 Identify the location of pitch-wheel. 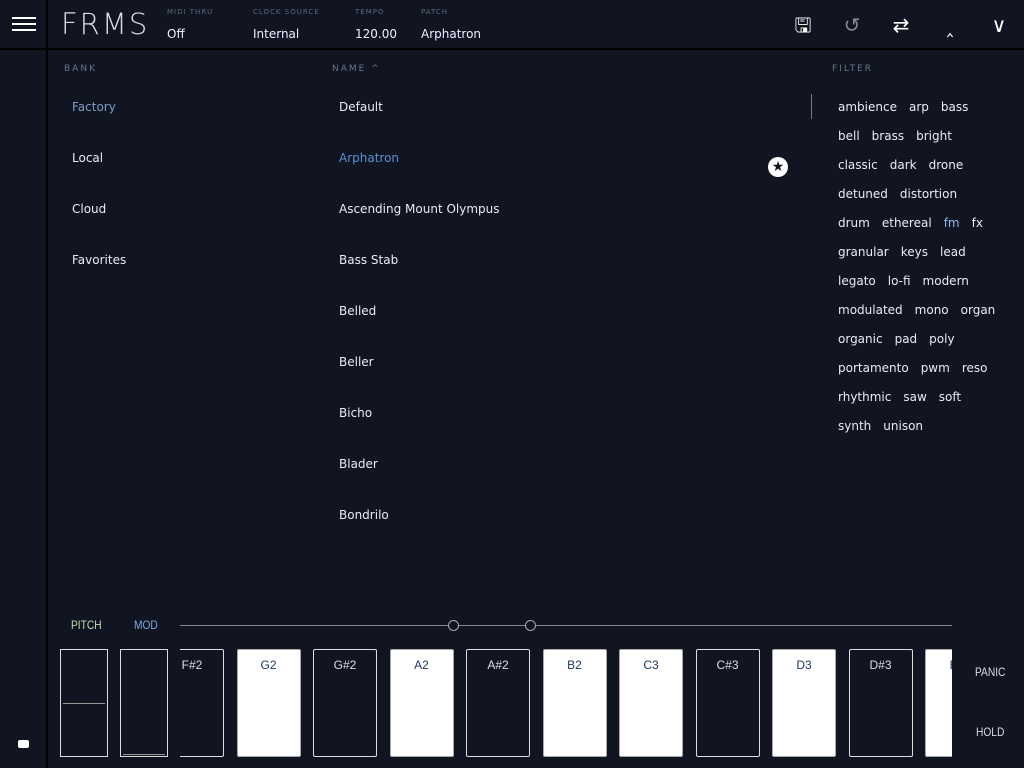
(84, 703).